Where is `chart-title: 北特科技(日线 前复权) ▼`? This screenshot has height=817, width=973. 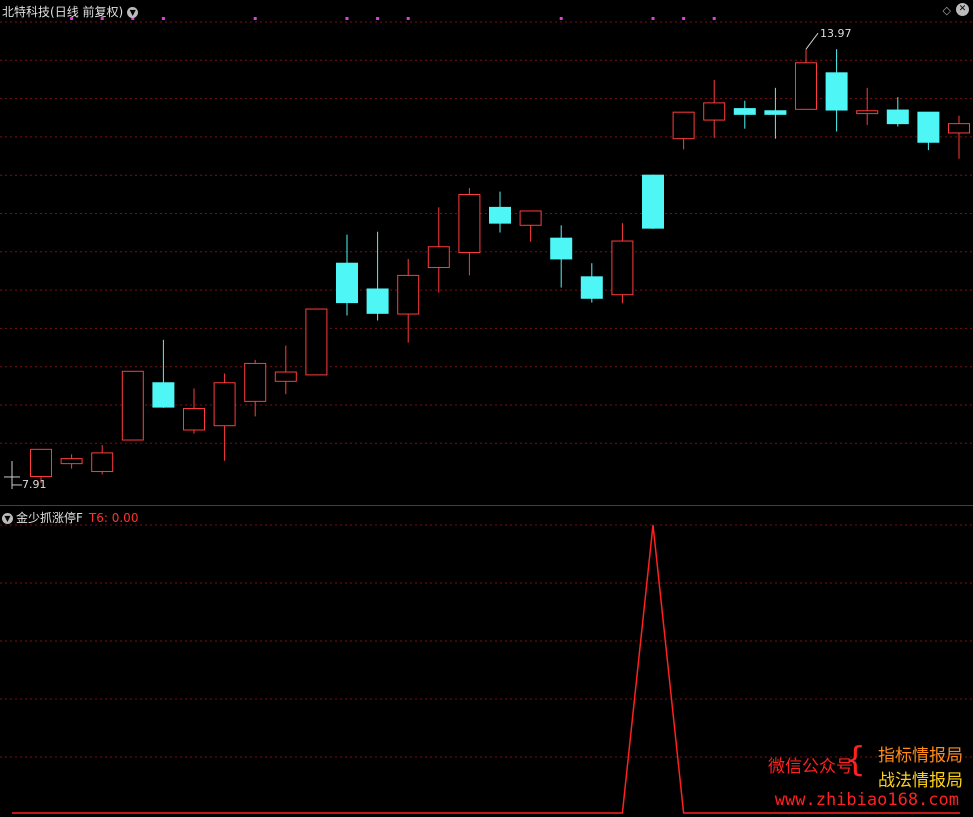
chart-title: 北特科技(日线 前复权) ▼ is located at coordinates (70, 11).